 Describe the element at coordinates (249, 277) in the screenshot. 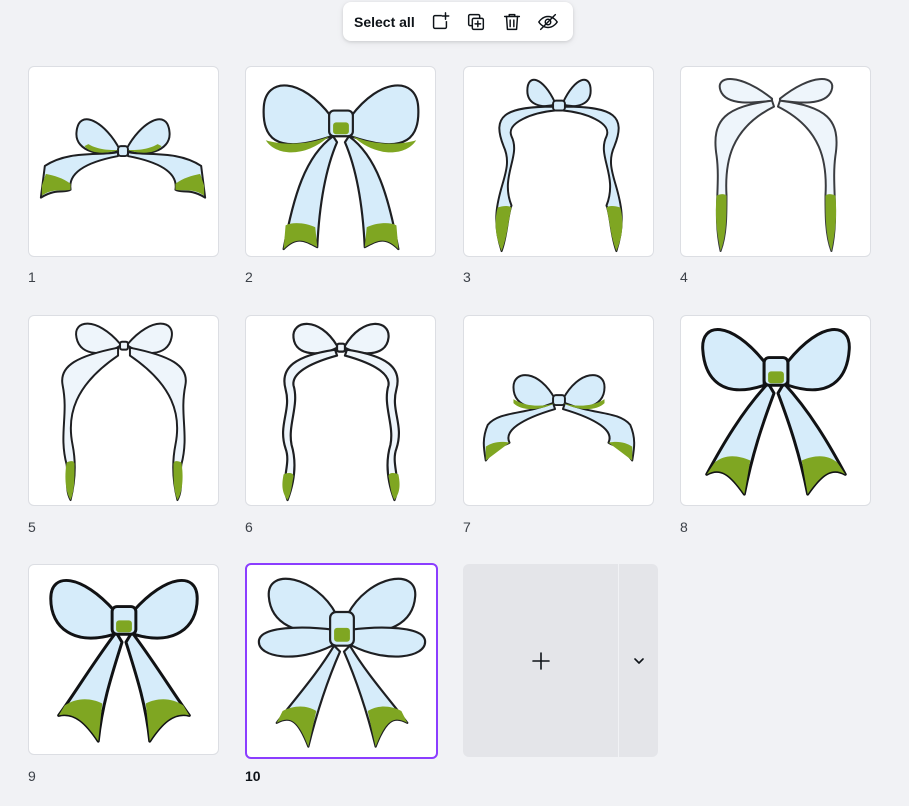

I see `page-number: 2` at that location.